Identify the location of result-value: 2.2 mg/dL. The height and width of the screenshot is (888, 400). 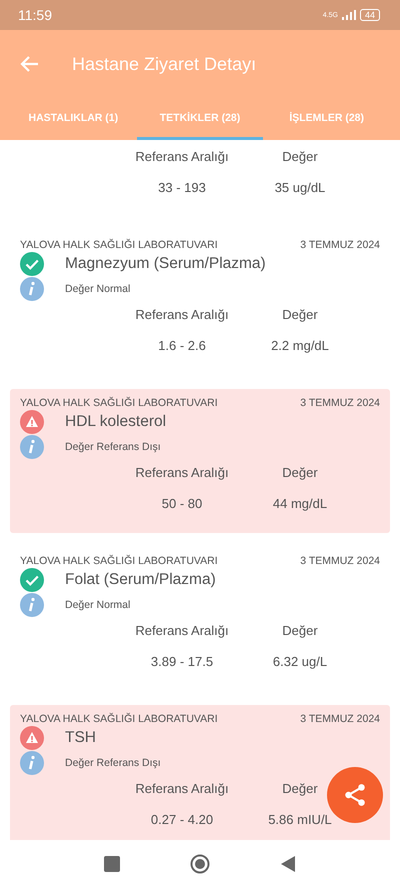
(300, 345).